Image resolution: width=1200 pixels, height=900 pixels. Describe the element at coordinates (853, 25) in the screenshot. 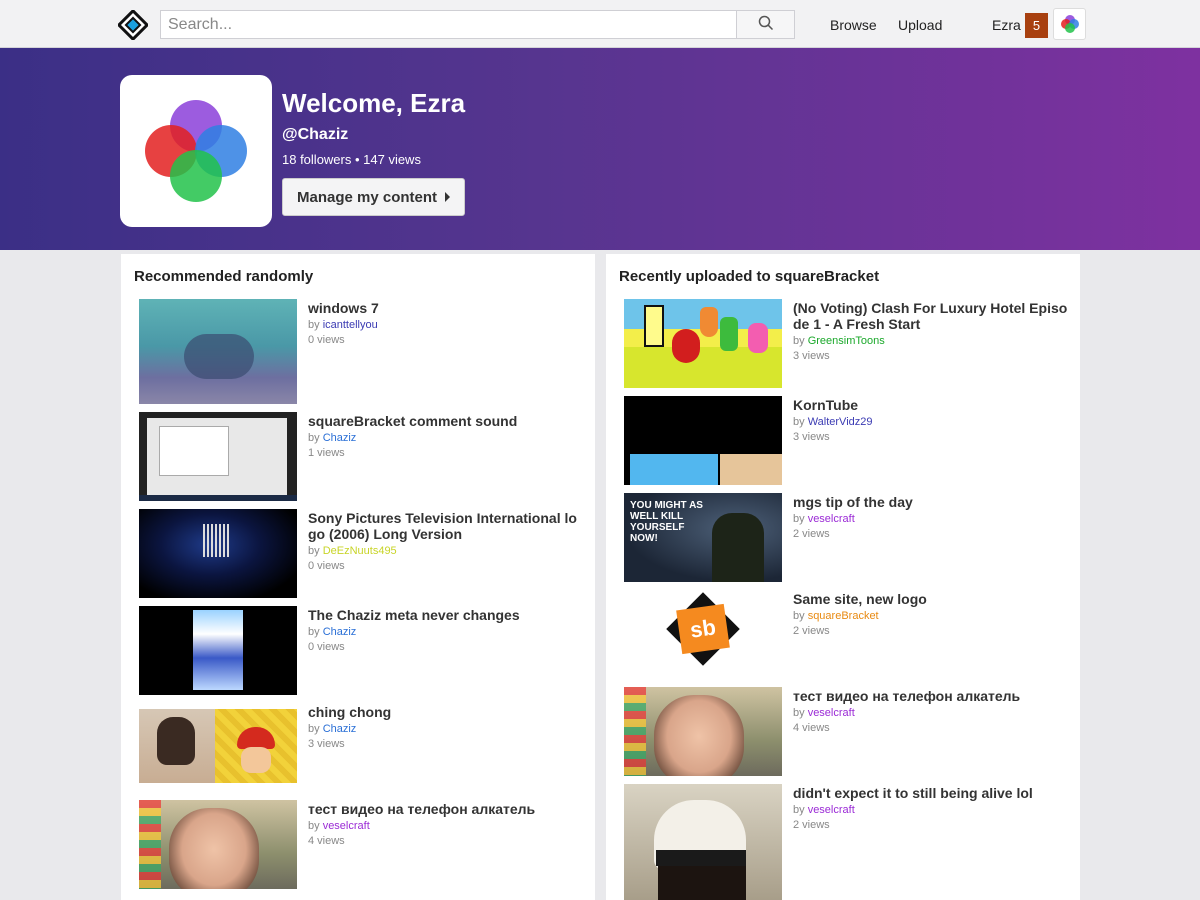

I see `nav-browse-link: Browse` at that location.